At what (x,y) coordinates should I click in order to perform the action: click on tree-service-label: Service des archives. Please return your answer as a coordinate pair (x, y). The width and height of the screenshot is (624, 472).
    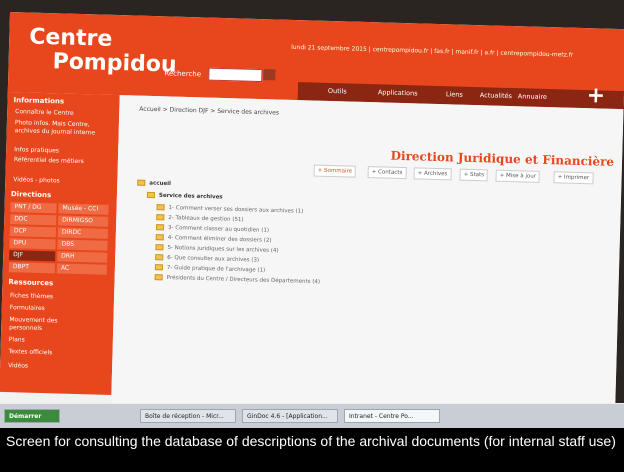
    Looking at the image, I should click on (190, 196).